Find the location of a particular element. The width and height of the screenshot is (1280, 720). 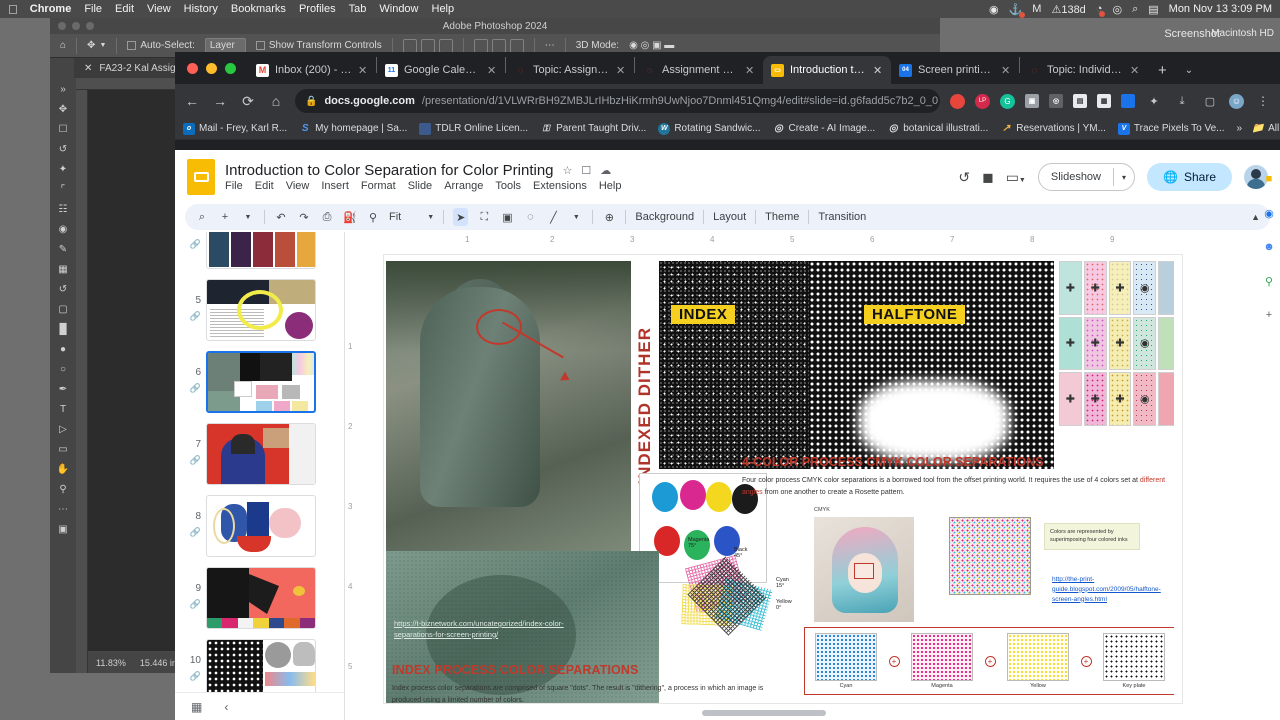

halftone-image: HALFTONE is located at coordinates (931, 365).